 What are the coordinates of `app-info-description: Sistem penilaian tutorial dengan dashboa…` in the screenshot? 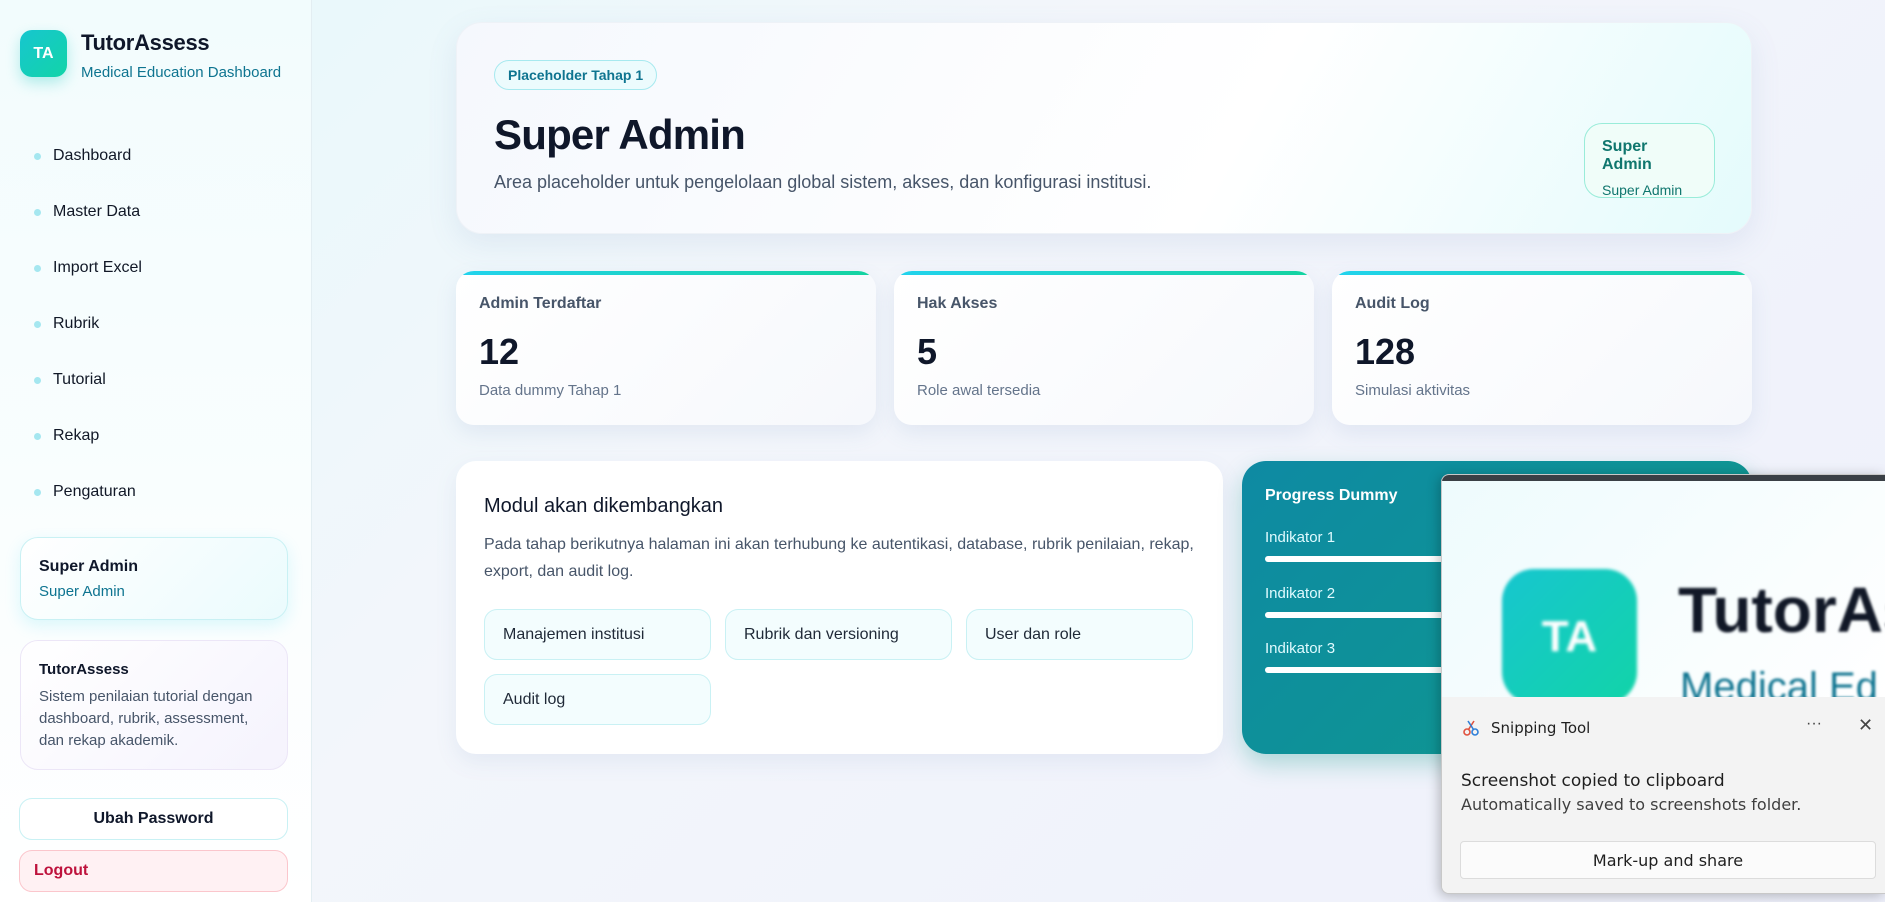 It's located at (146, 718).